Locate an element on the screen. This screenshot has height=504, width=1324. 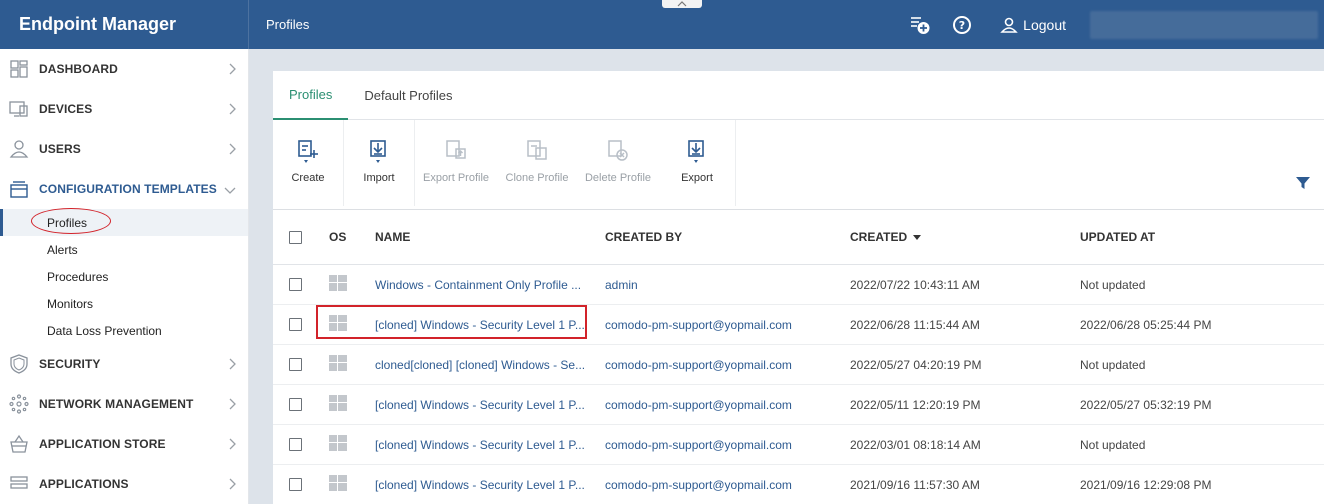
clone-profile-icon is located at coordinates (537, 150).